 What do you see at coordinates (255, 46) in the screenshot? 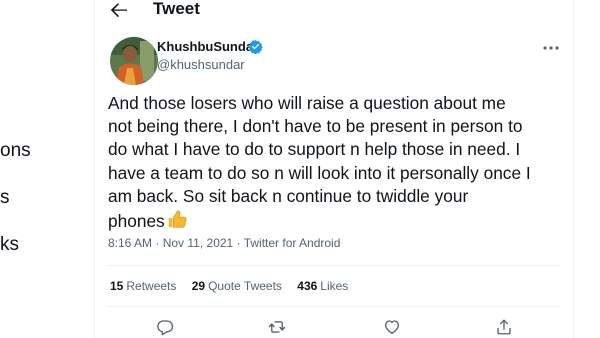
I see `verified-badge-icon` at bounding box center [255, 46].